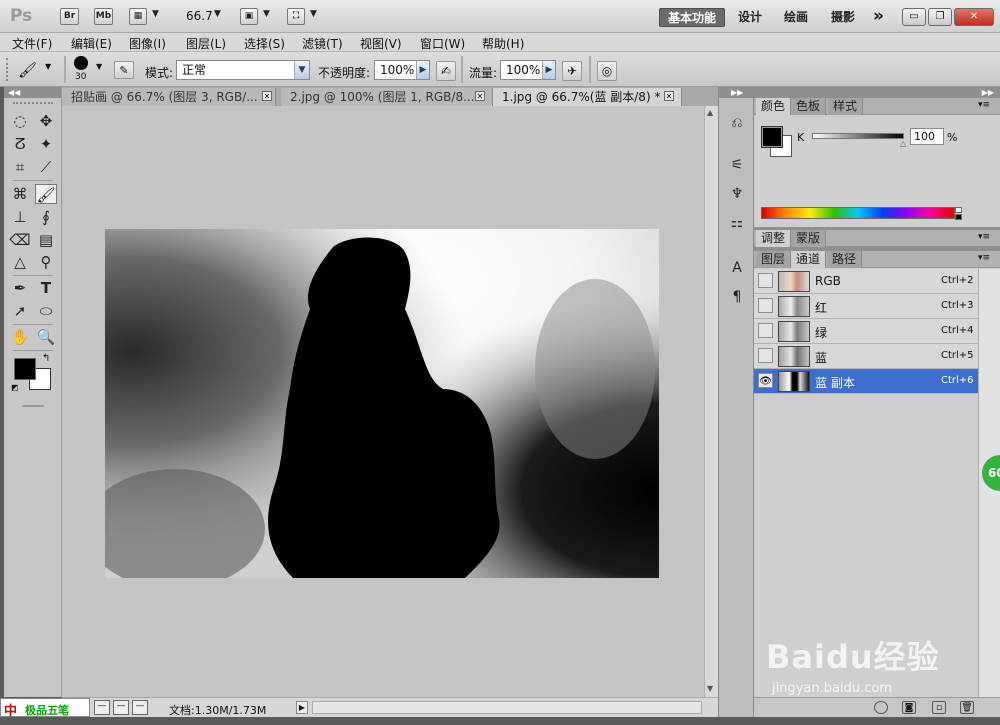 This screenshot has height=725, width=1000. What do you see at coordinates (302, 707) in the screenshot?
I see `status-menu-icon: ▶` at bounding box center [302, 707].